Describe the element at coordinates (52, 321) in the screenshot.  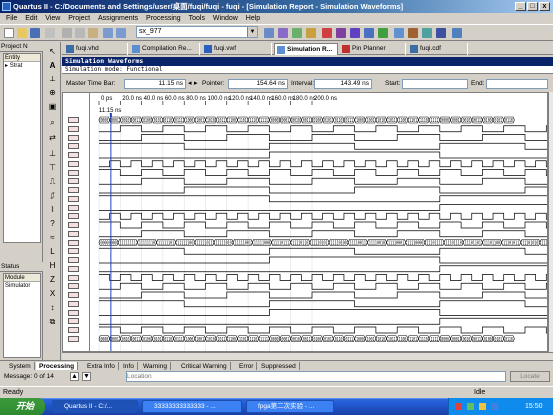
I see `group-icon: ⧉` at that location.